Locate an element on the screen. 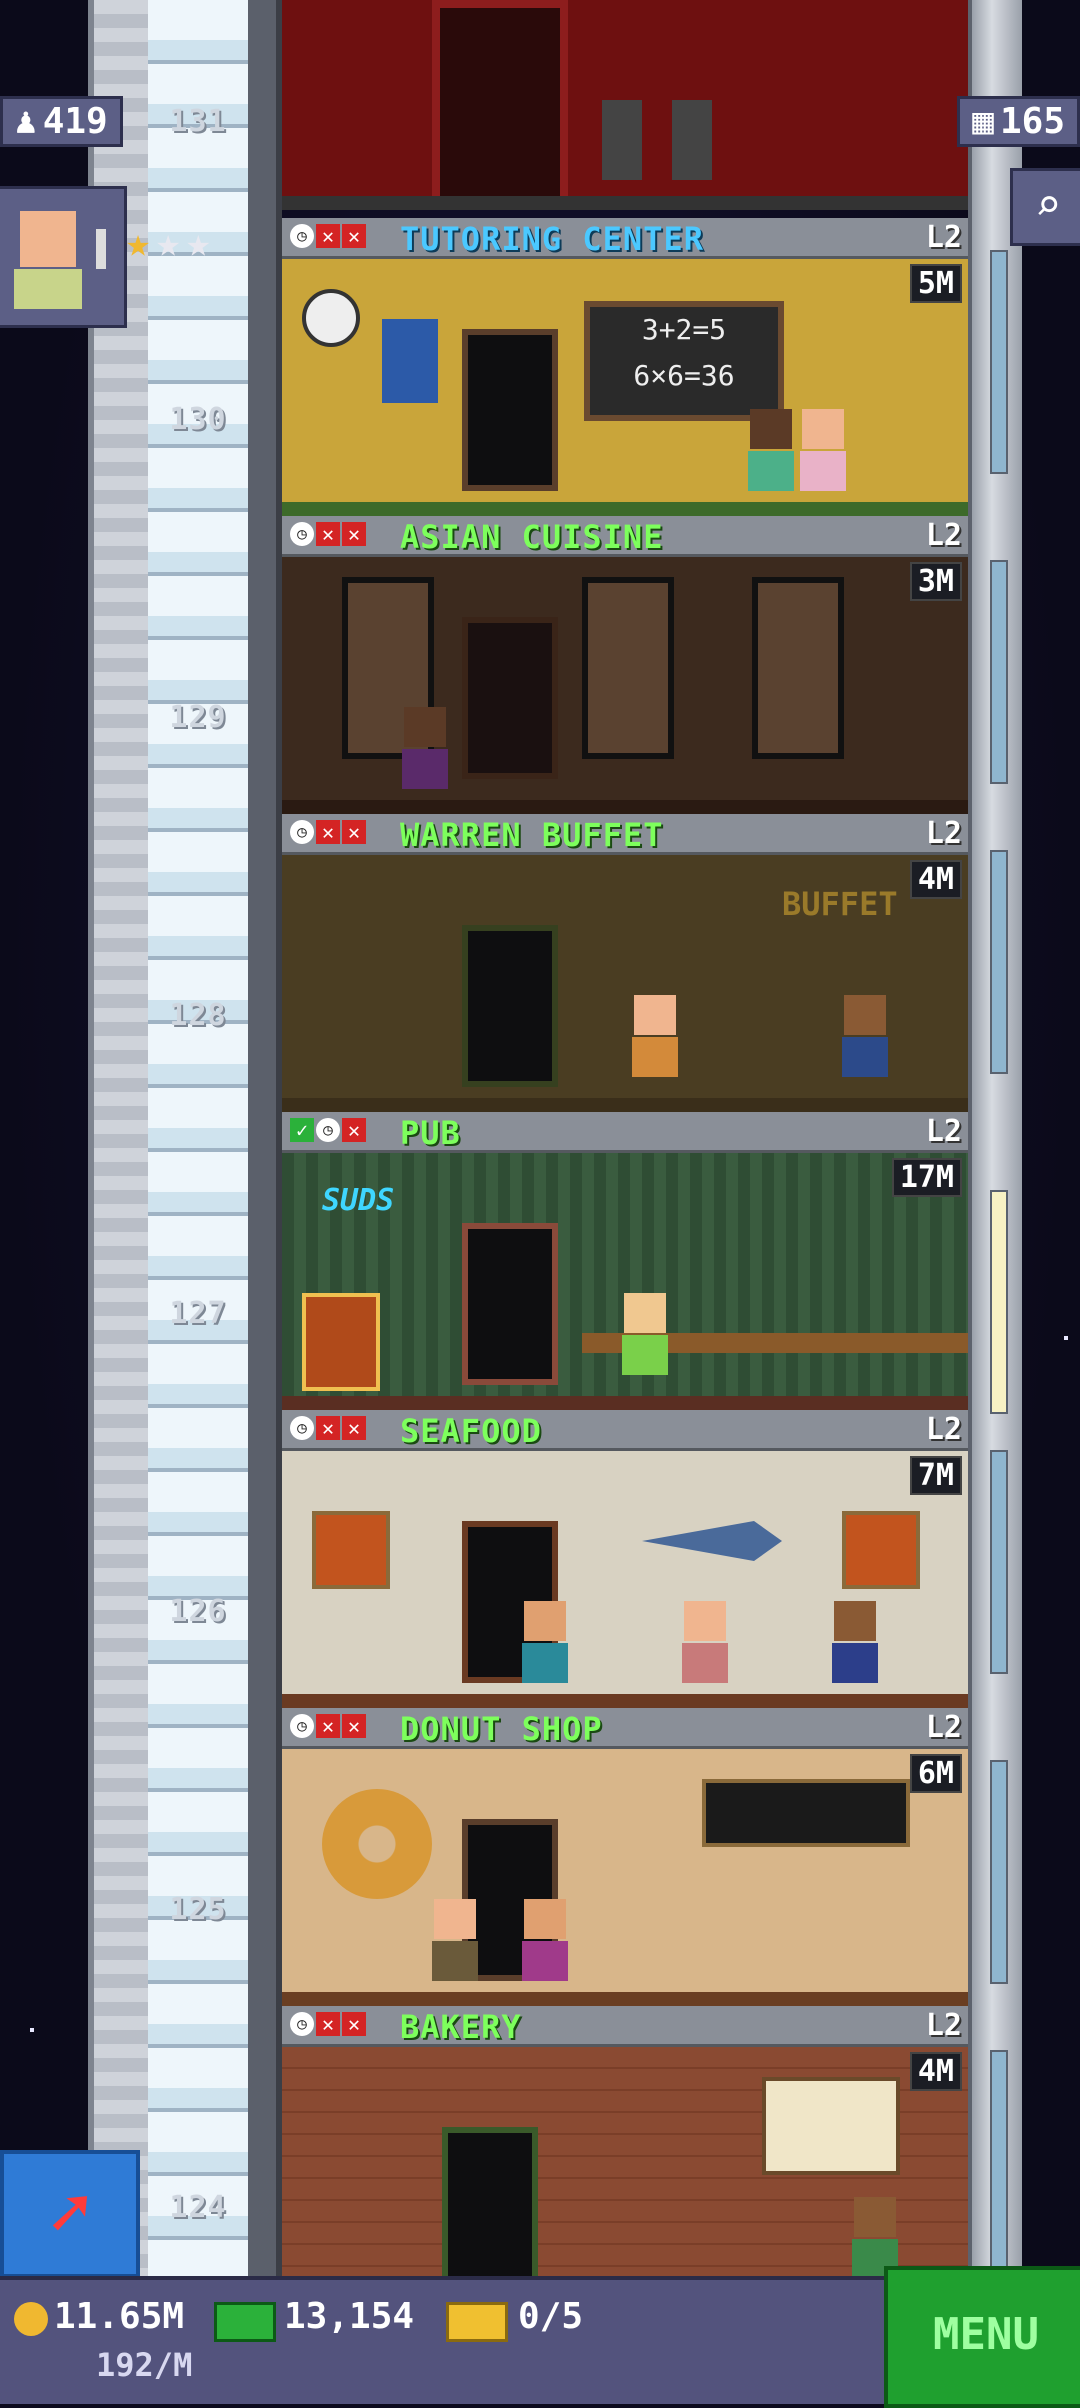  population-counter: ♟ 419 is located at coordinates (61, 121).